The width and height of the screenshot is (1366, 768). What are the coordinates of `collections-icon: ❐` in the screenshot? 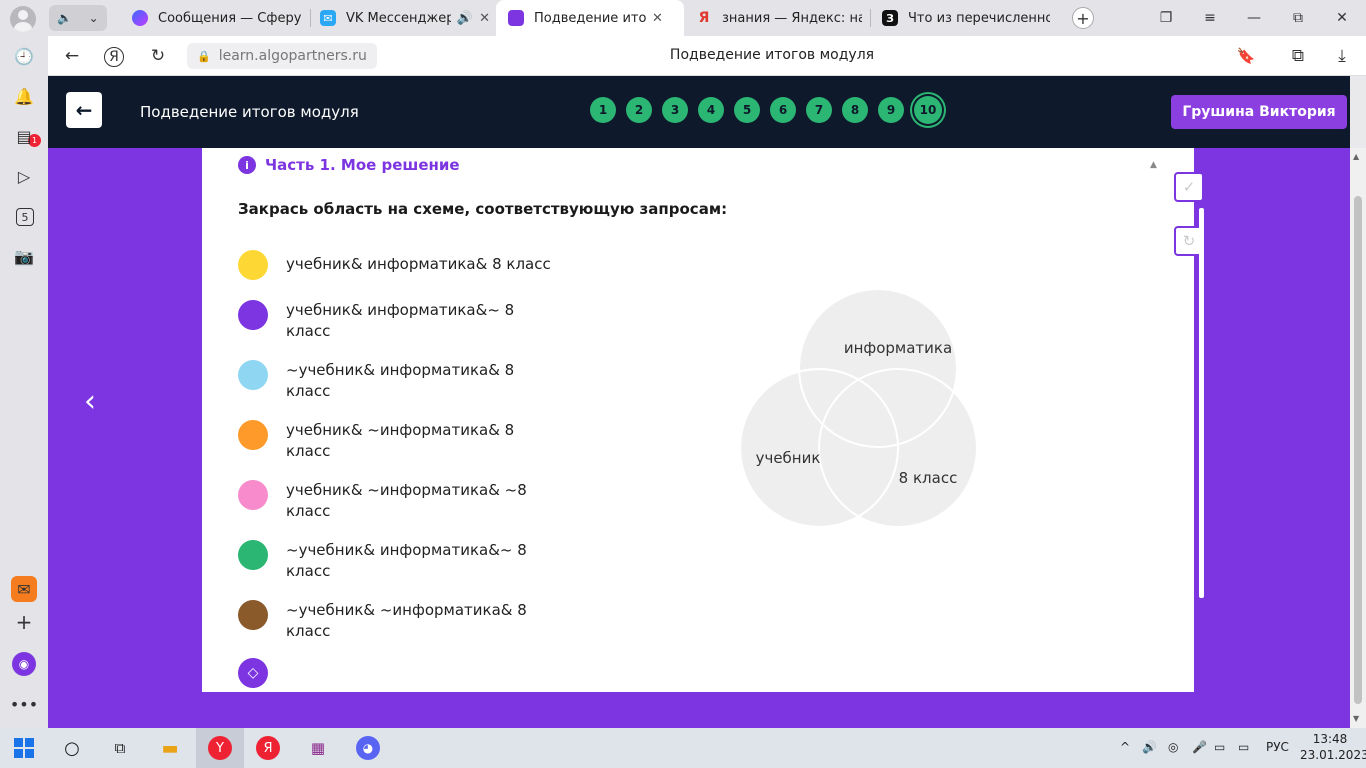 It's located at (1166, 18).